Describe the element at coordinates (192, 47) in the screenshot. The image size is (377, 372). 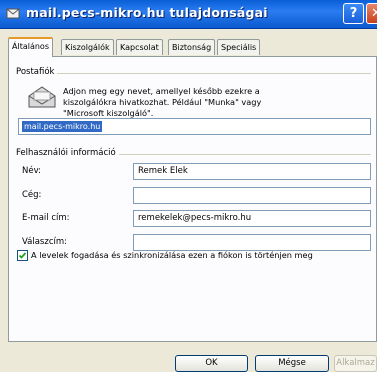
I see `tab-security: Biztonság` at that location.